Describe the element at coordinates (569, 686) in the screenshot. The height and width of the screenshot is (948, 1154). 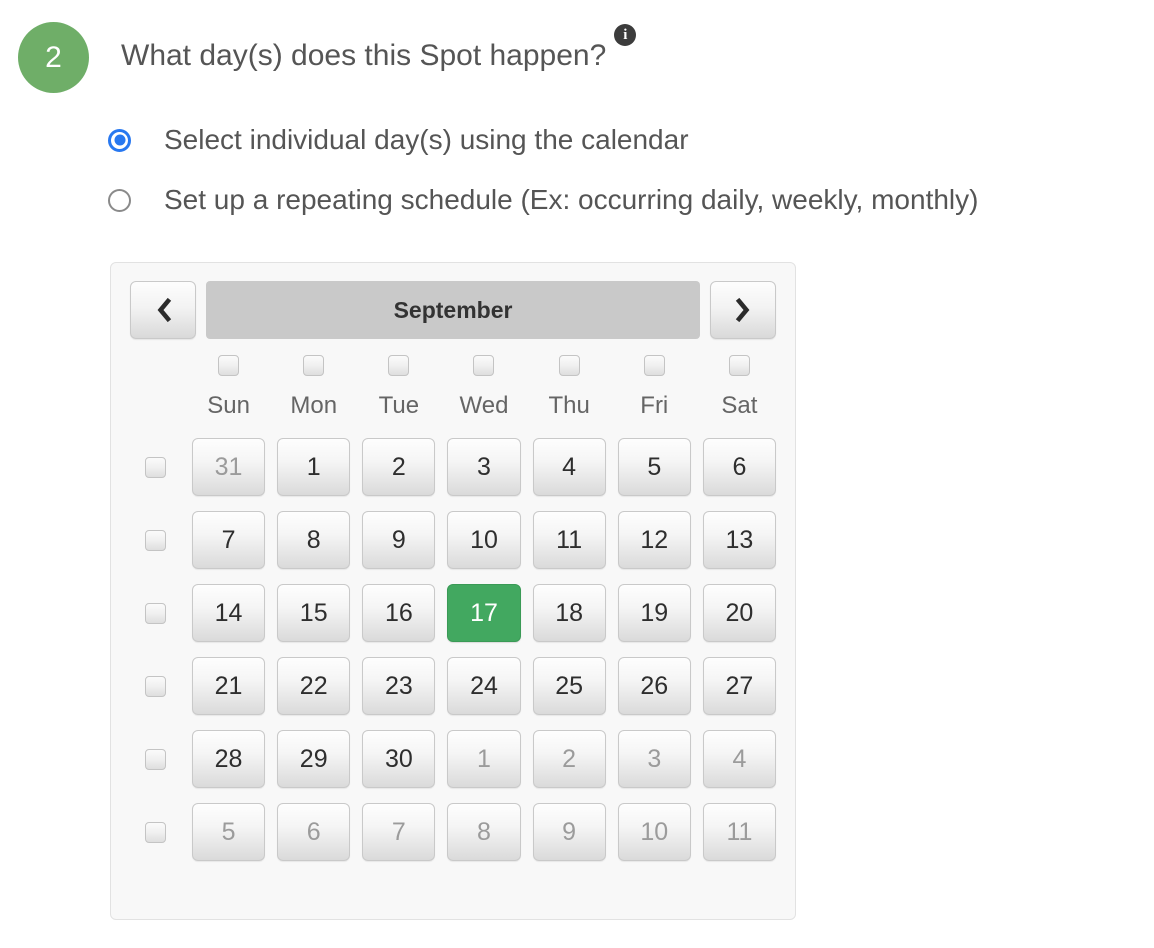
I see `calendar-day-cell: 25` at that location.